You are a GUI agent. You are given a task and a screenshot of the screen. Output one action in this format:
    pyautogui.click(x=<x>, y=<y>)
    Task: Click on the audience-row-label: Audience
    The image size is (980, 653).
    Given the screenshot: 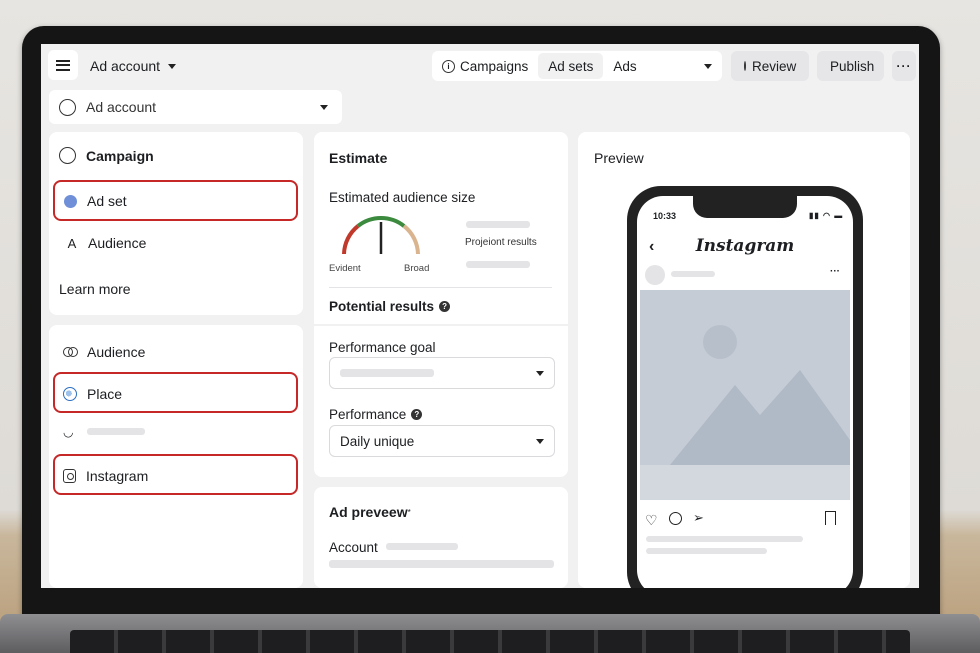 What is the action you would take?
    pyautogui.click(x=116, y=352)
    